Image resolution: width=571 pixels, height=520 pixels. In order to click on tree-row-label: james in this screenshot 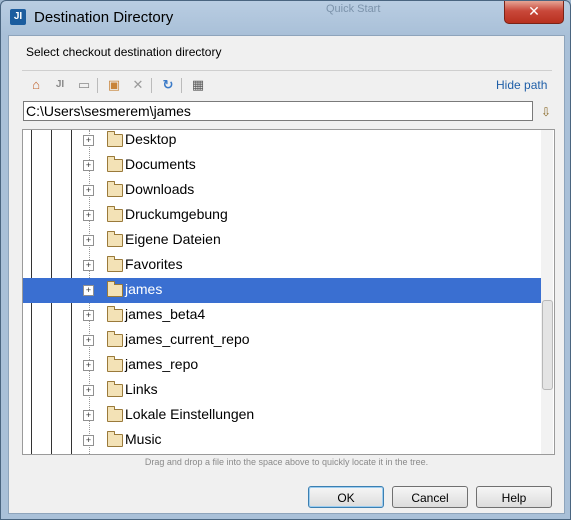, I will do `click(144, 289)`.